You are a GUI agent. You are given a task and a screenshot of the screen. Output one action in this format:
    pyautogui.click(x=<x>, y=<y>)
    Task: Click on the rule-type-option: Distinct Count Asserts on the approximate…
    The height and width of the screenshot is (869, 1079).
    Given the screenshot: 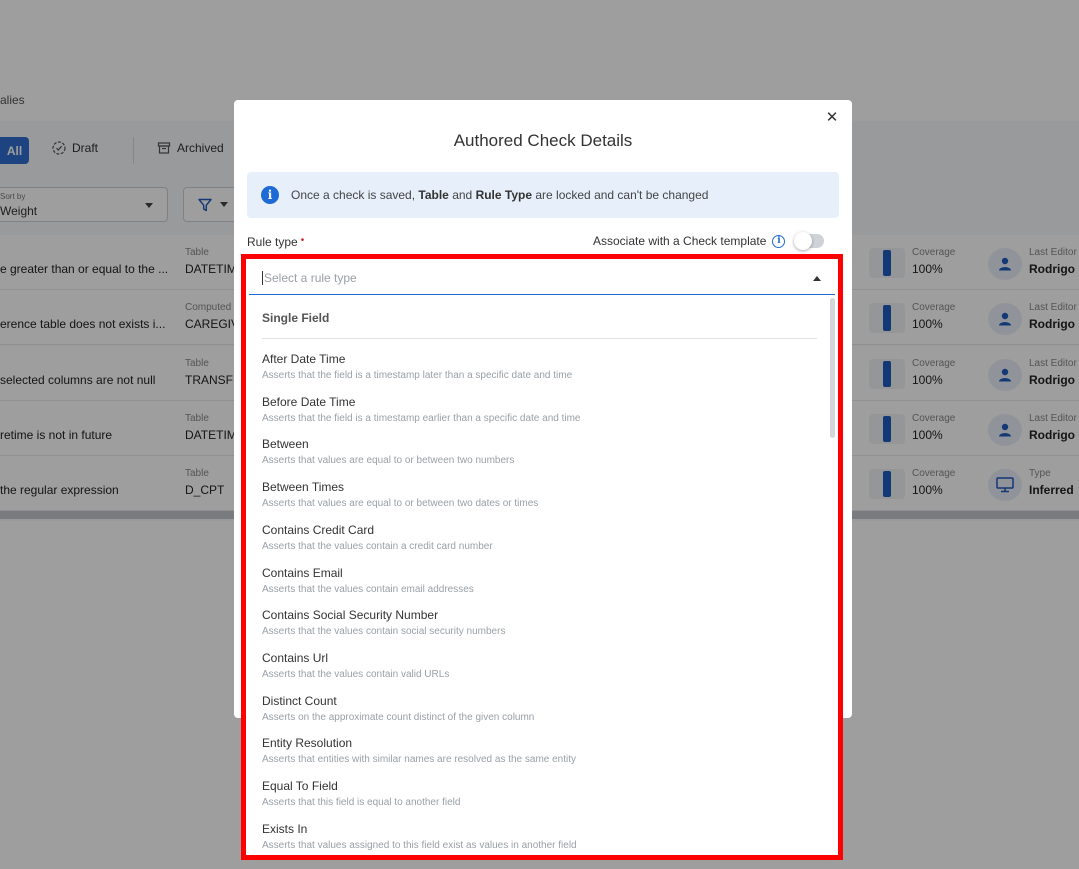 What is the action you would take?
    pyautogui.click(x=542, y=709)
    